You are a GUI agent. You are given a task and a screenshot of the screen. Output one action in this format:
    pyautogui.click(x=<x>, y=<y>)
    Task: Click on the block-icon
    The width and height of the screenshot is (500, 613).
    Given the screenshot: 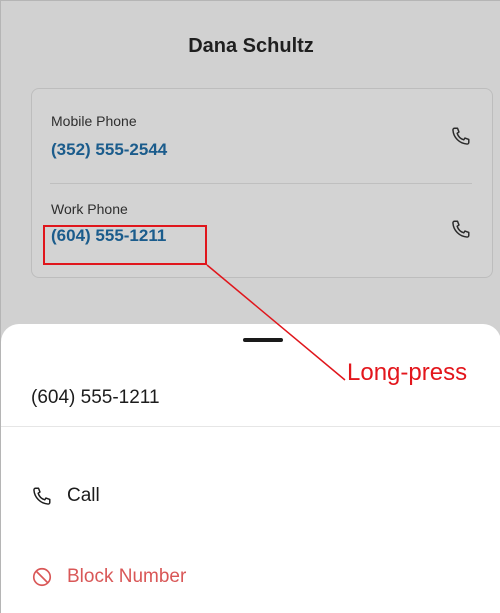 What is the action you would take?
    pyautogui.click(x=42, y=577)
    